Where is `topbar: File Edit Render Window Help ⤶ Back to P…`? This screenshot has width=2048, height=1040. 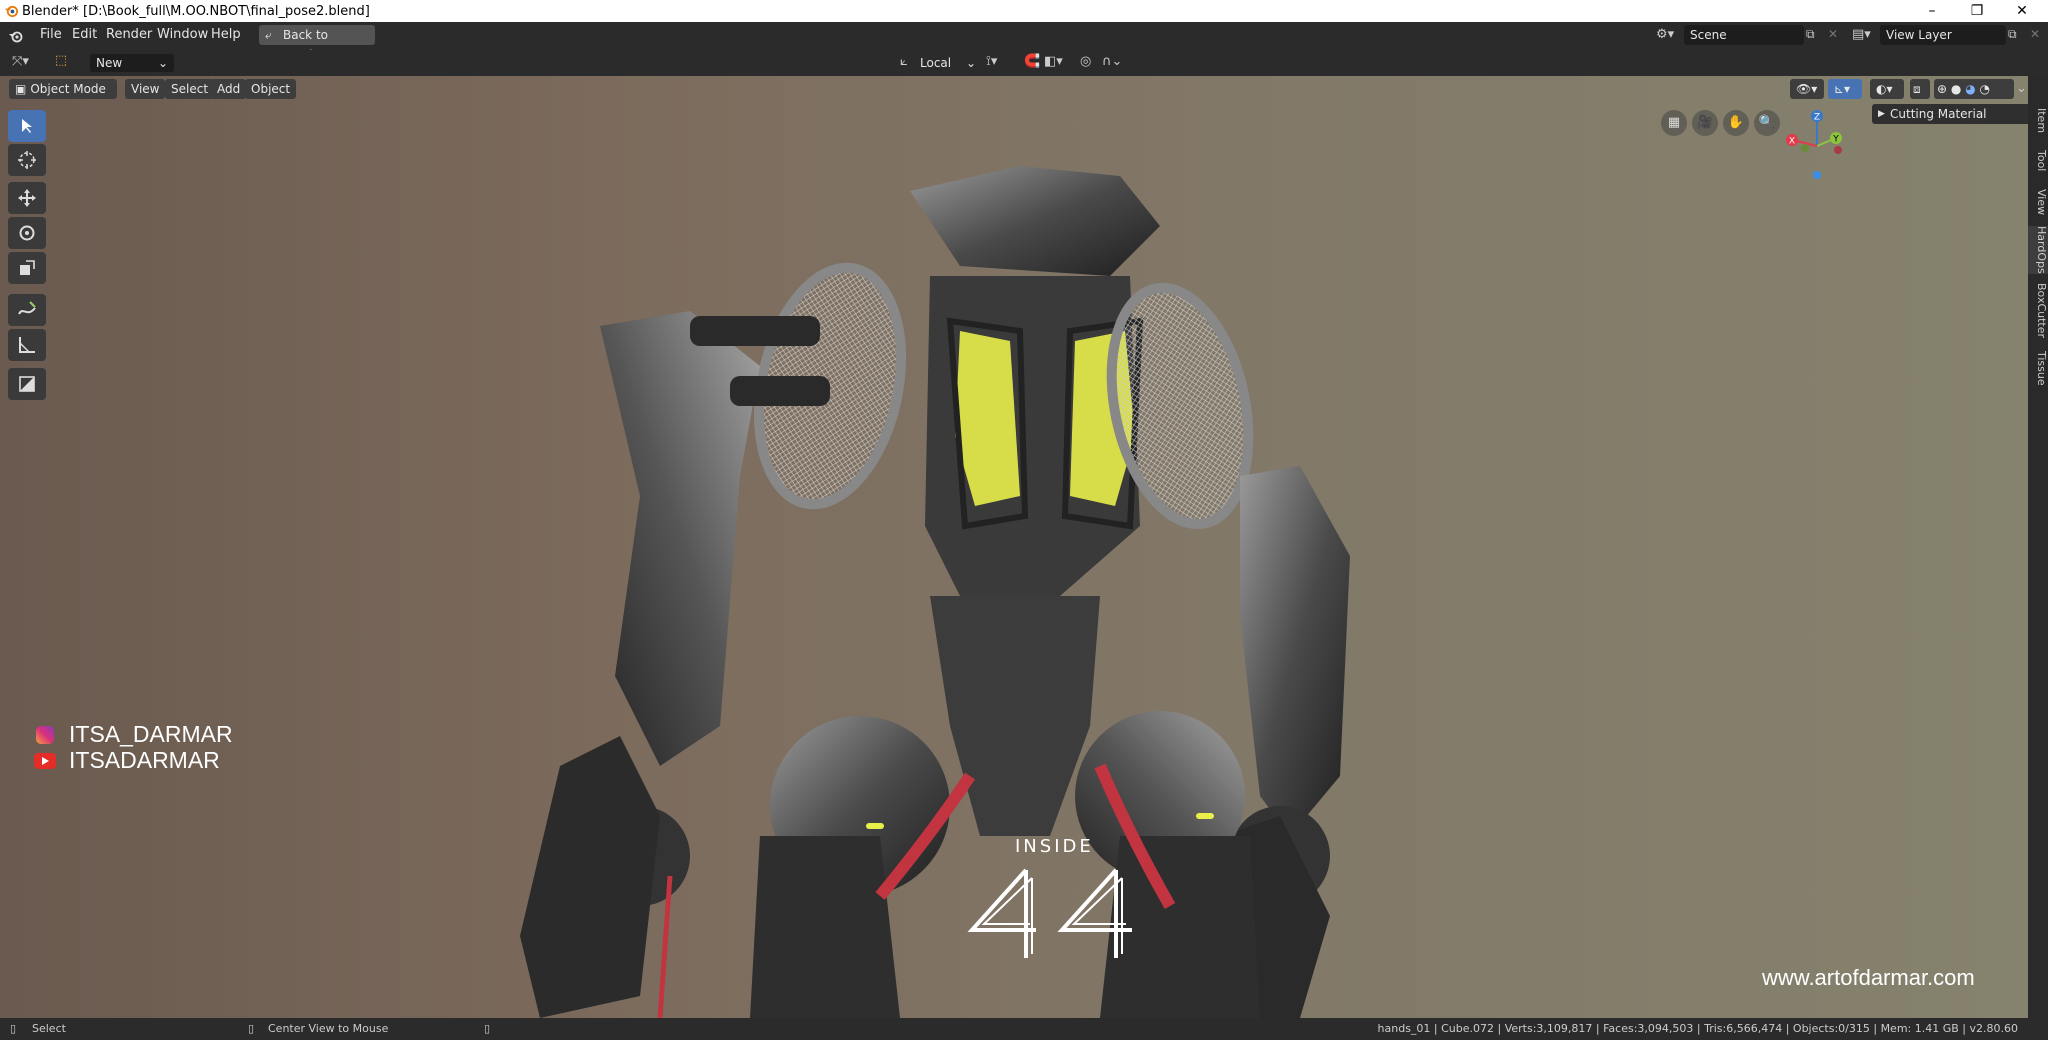
topbar: File Edit Render Window Help ⤶ Back to P… is located at coordinates (1024, 42).